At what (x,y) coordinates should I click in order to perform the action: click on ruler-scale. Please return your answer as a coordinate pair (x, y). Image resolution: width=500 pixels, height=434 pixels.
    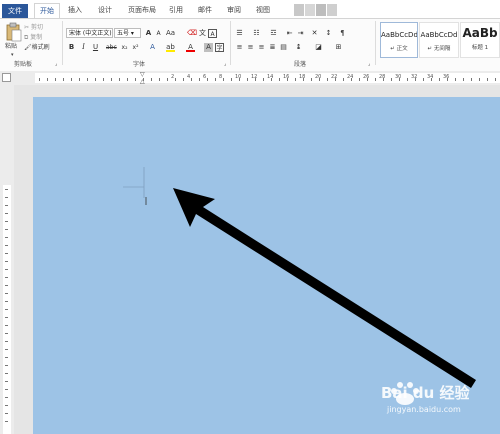
    Looking at the image, I should click on (7, 309).